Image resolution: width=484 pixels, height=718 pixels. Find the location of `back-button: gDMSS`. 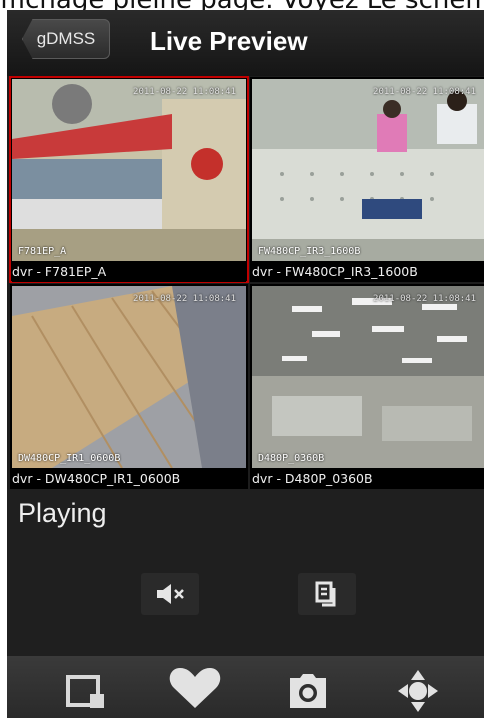

back-button: gDMSS is located at coordinates (66, 39).